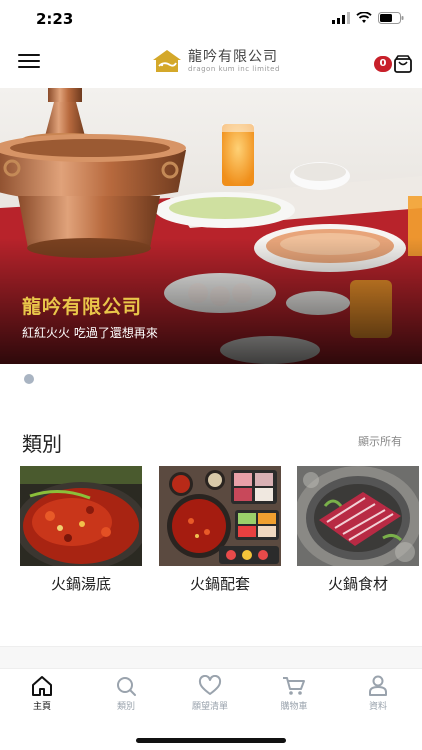  What do you see at coordinates (403, 64) in the screenshot?
I see `bag-icon` at bounding box center [403, 64].